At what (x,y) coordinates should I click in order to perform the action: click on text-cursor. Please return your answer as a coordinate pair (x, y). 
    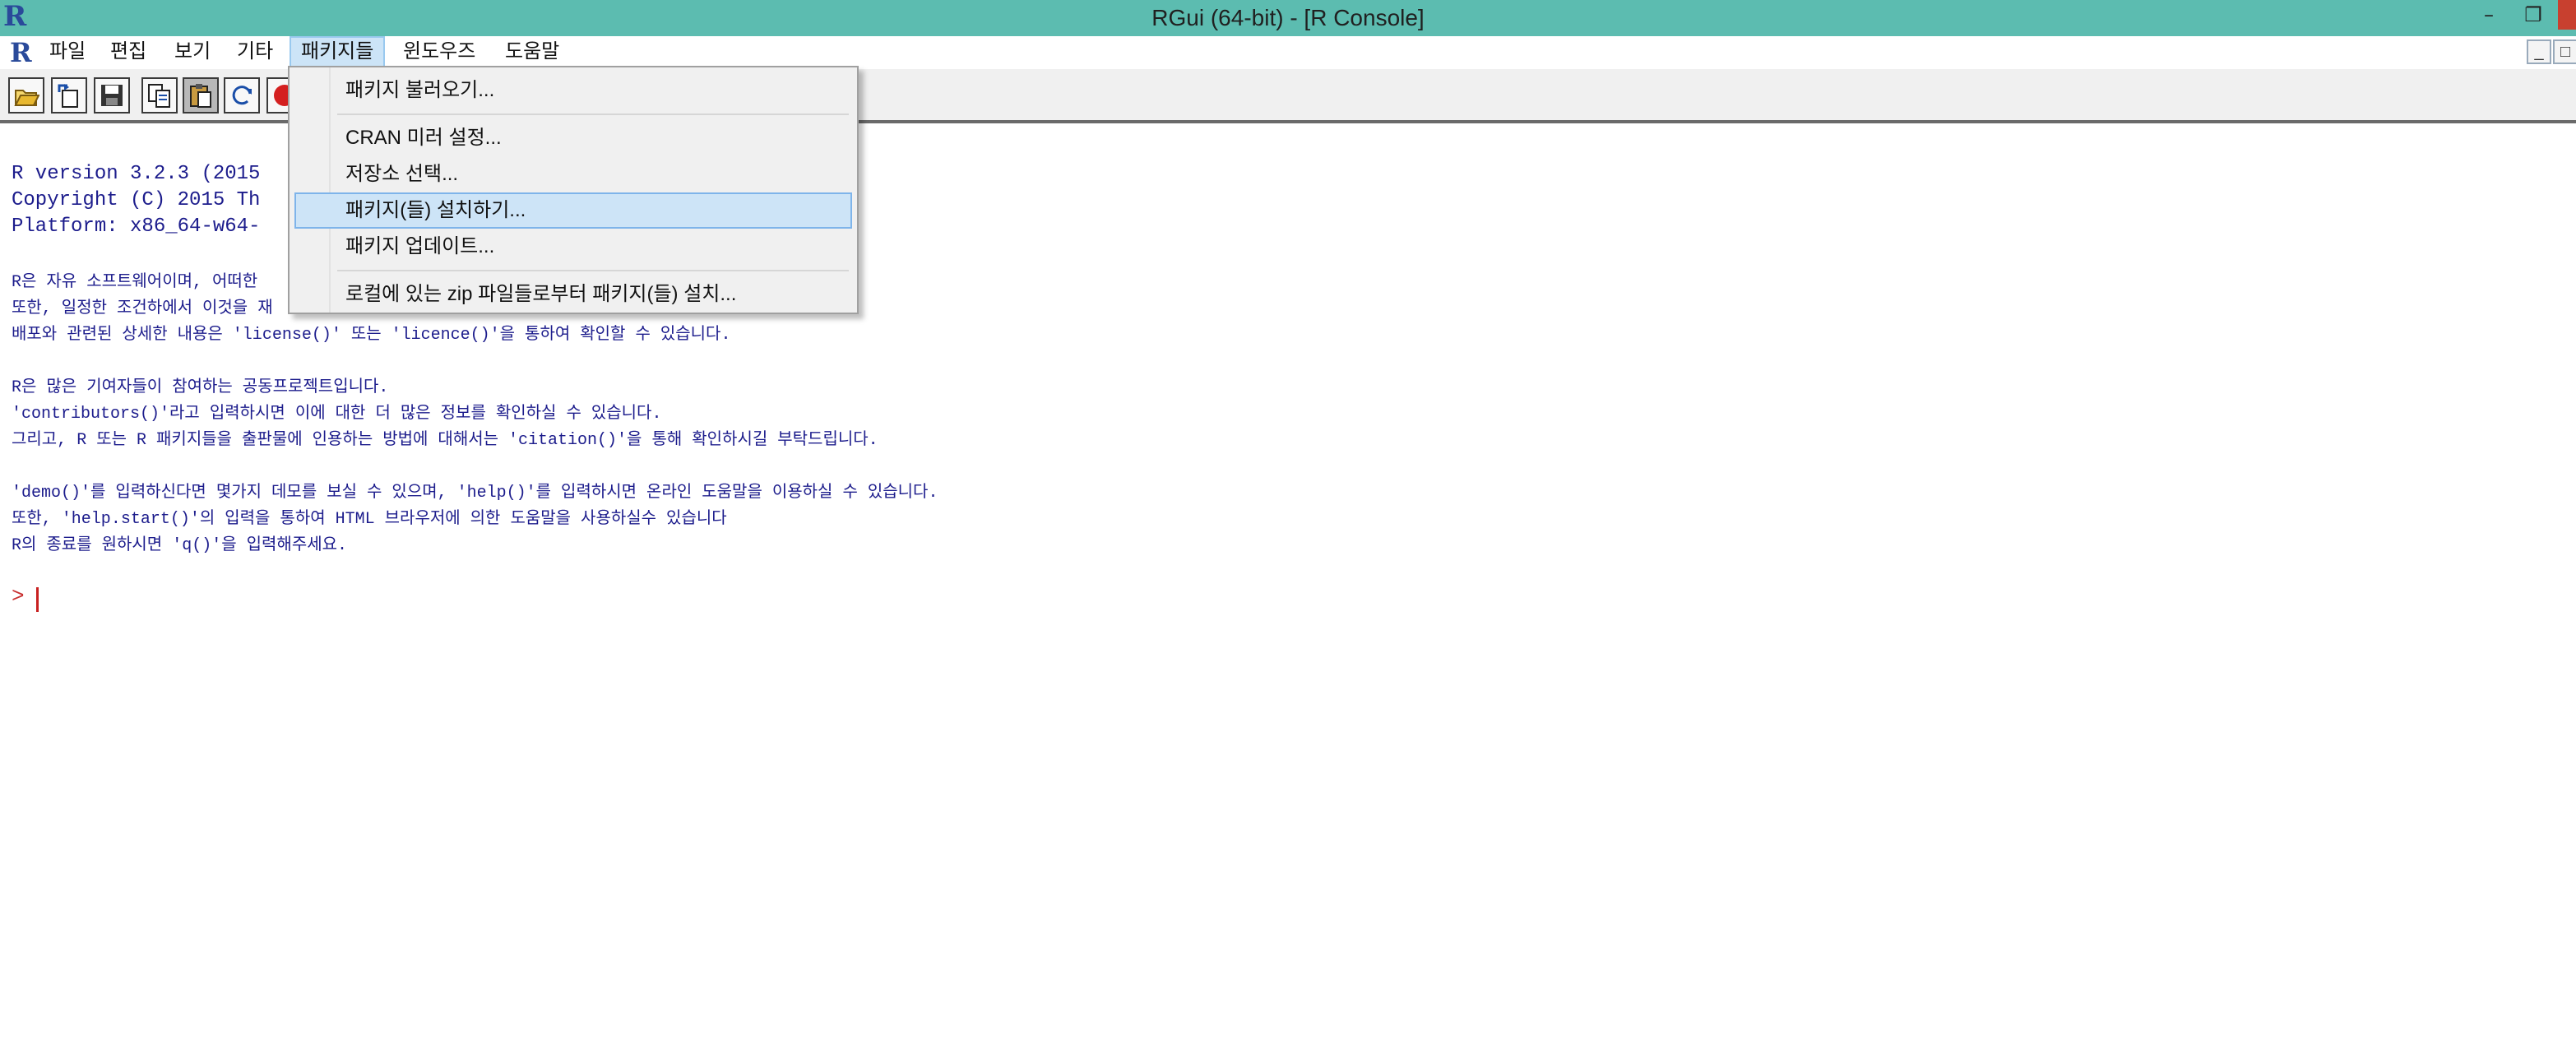
    Looking at the image, I should click on (38, 600).